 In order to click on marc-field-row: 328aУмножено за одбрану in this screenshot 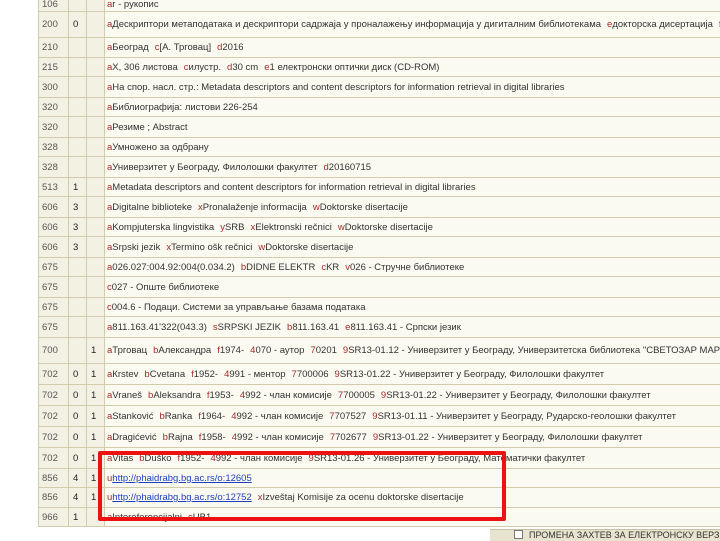, I will do `click(379, 147)`.